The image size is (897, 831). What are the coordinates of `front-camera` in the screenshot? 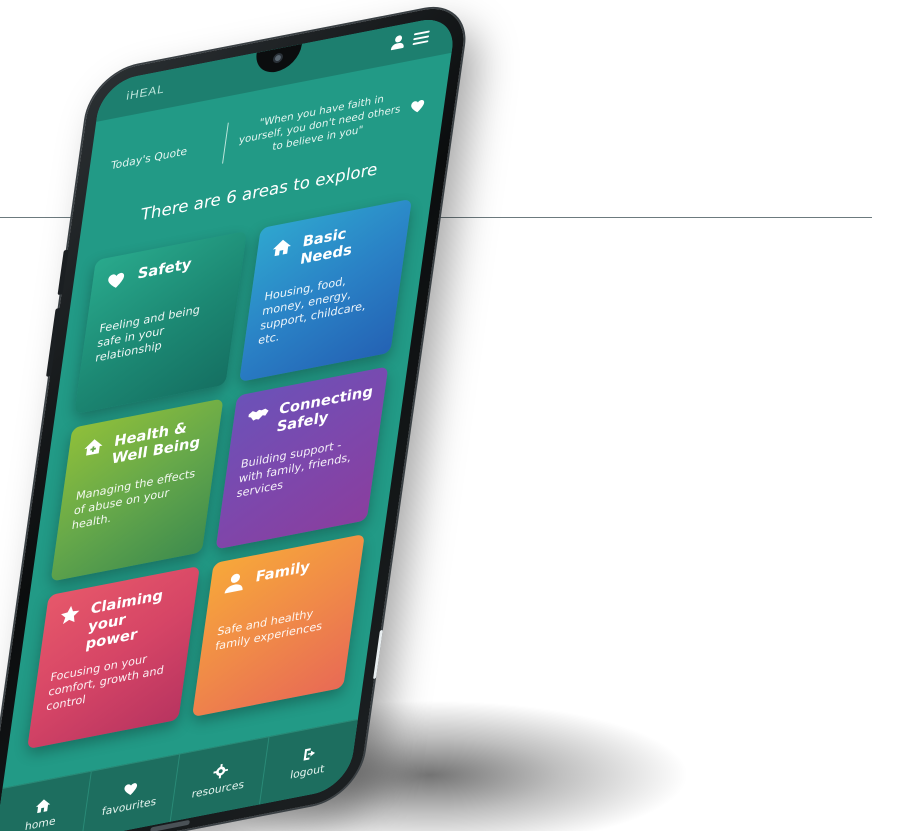 It's located at (278, 58).